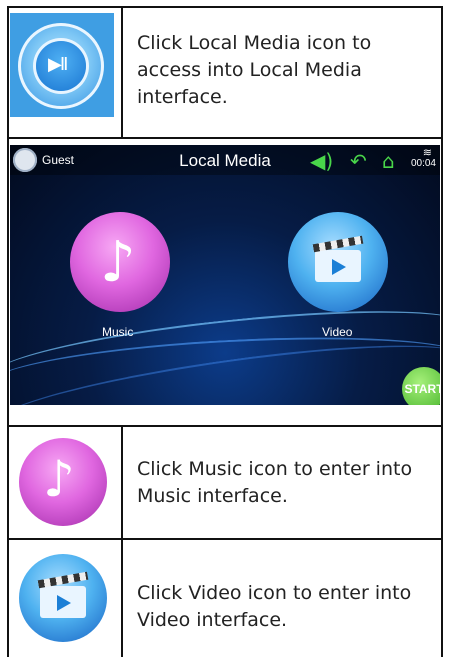 The image size is (451, 657). I want to click on music-button: ♪, so click(120, 262).